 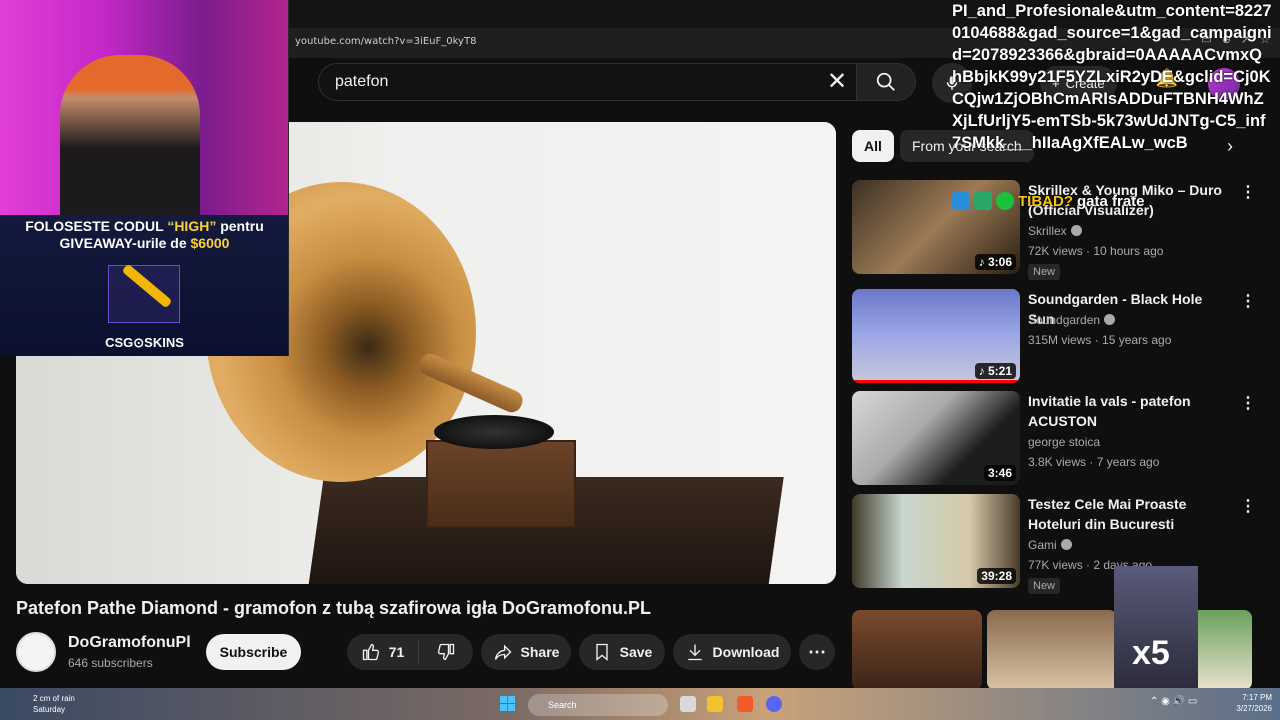 What do you see at coordinates (1250, 703) in the screenshot?
I see `taskbar-clock: 7:17 PM 3/27/2026` at bounding box center [1250, 703].